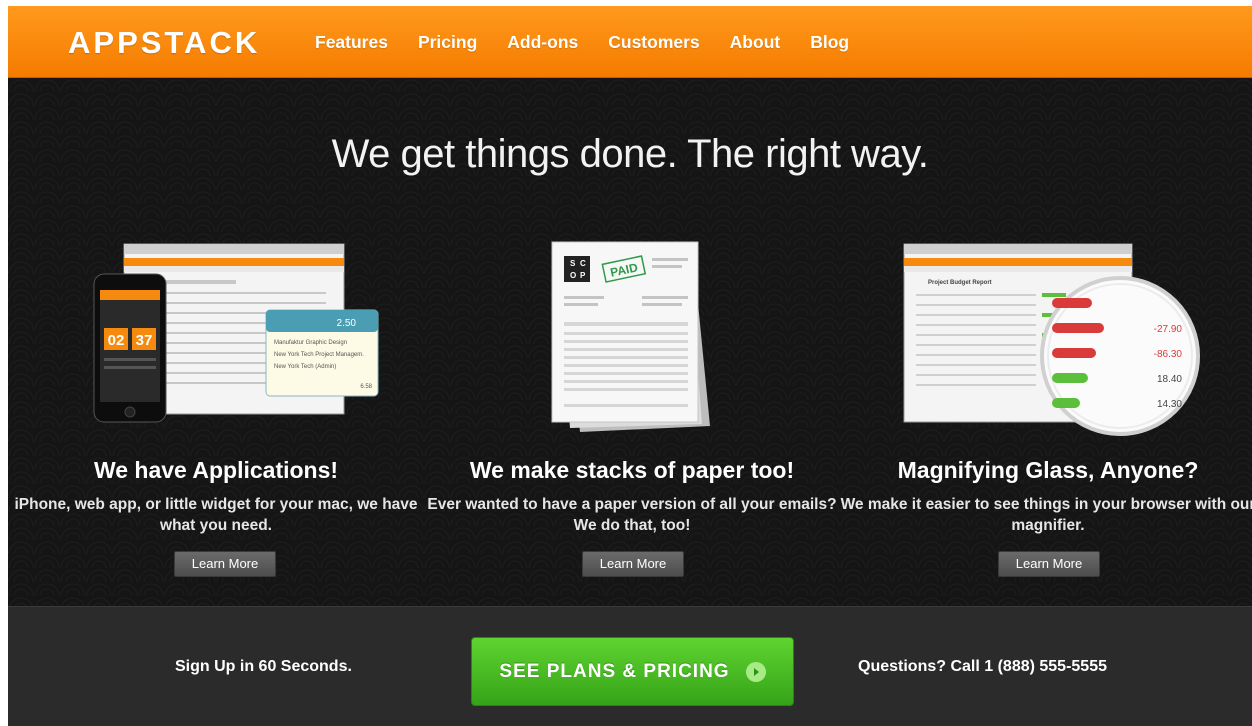 The width and height of the screenshot is (1252, 726). I want to click on see-plans-pricing-button: SEE PLANS & PRICING, so click(632, 671).